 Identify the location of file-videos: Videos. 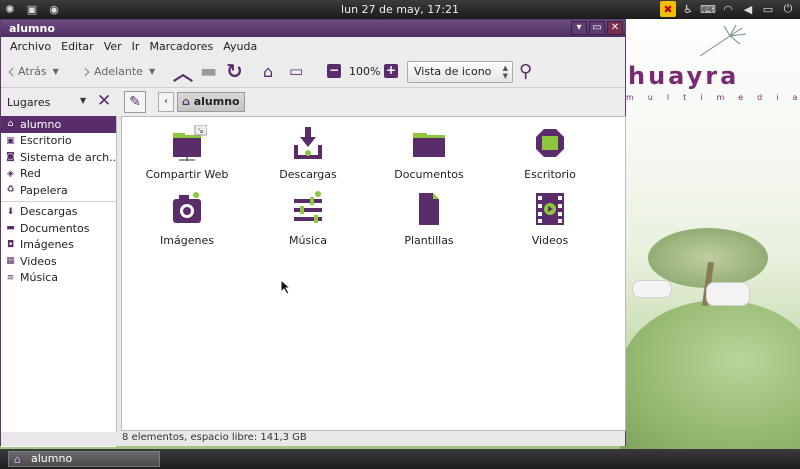
(550, 219).